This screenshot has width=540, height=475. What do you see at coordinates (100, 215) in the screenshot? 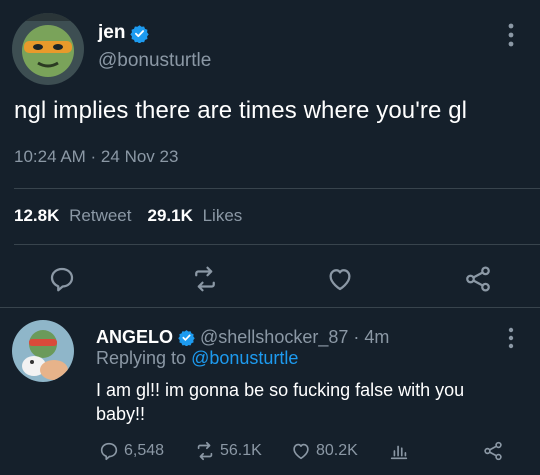
I see `retweets-label: Retweet` at bounding box center [100, 215].